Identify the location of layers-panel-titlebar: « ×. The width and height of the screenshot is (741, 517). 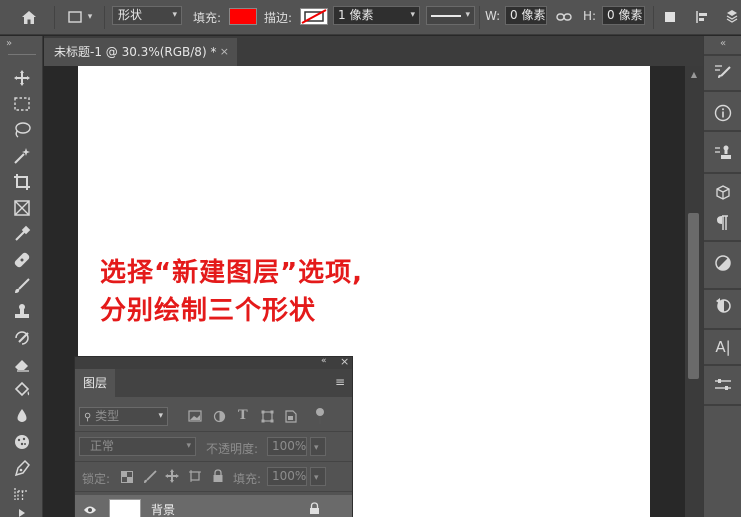
(213, 362).